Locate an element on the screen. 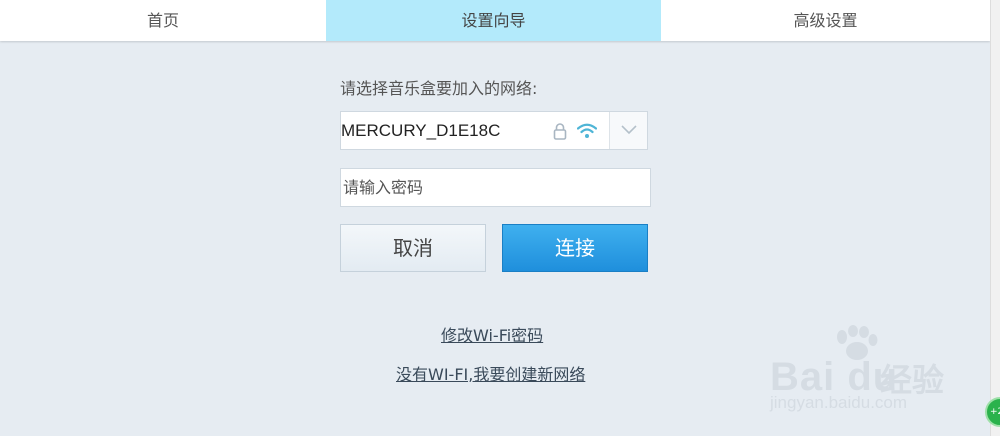 This screenshot has width=1000, height=436. network-name: MERCURY_D1E18C is located at coordinates (421, 130).